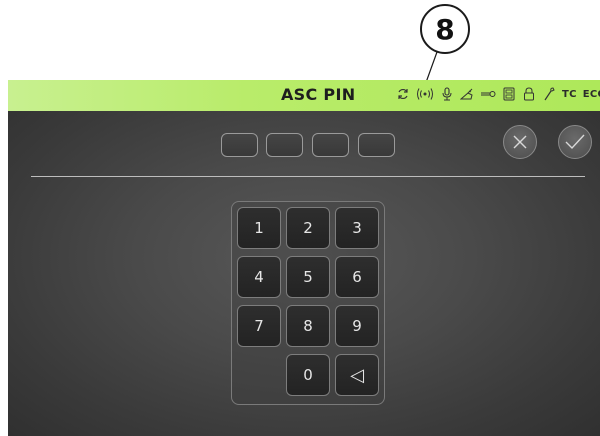 The image size is (600, 436). I want to click on key-5: 5, so click(308, 277).